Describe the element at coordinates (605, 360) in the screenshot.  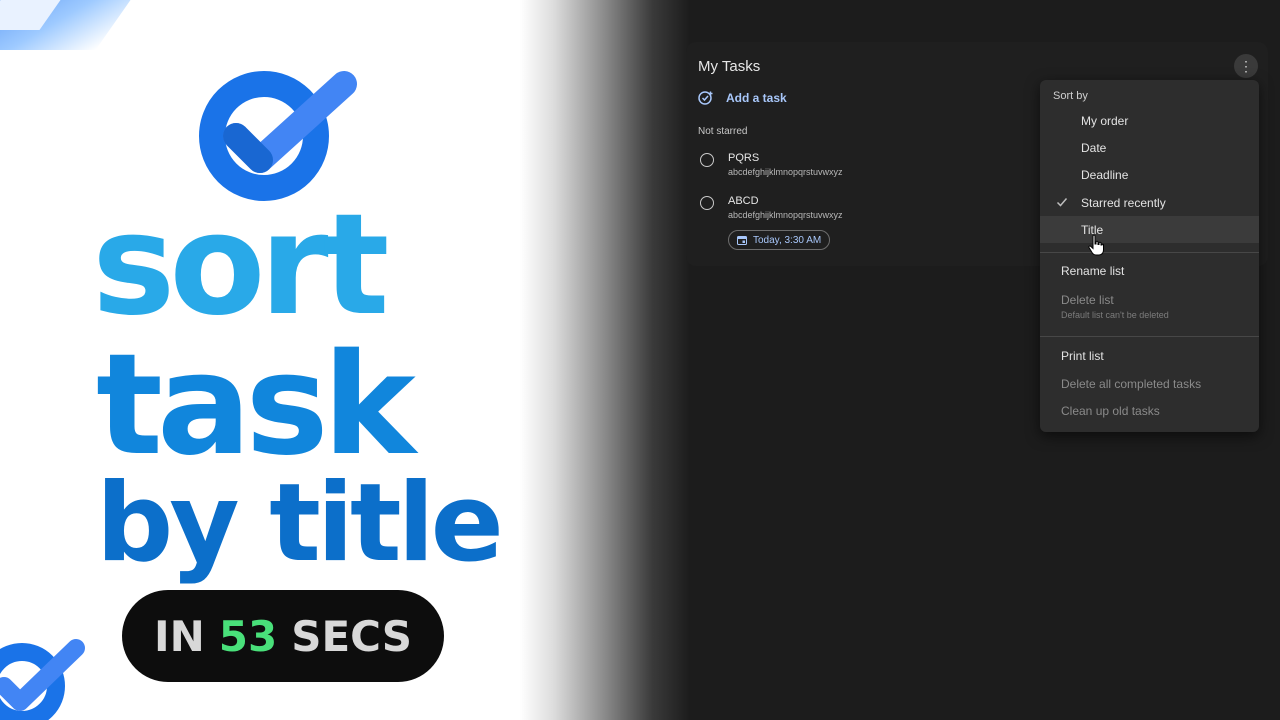
I see `gradient-divider` at that location.